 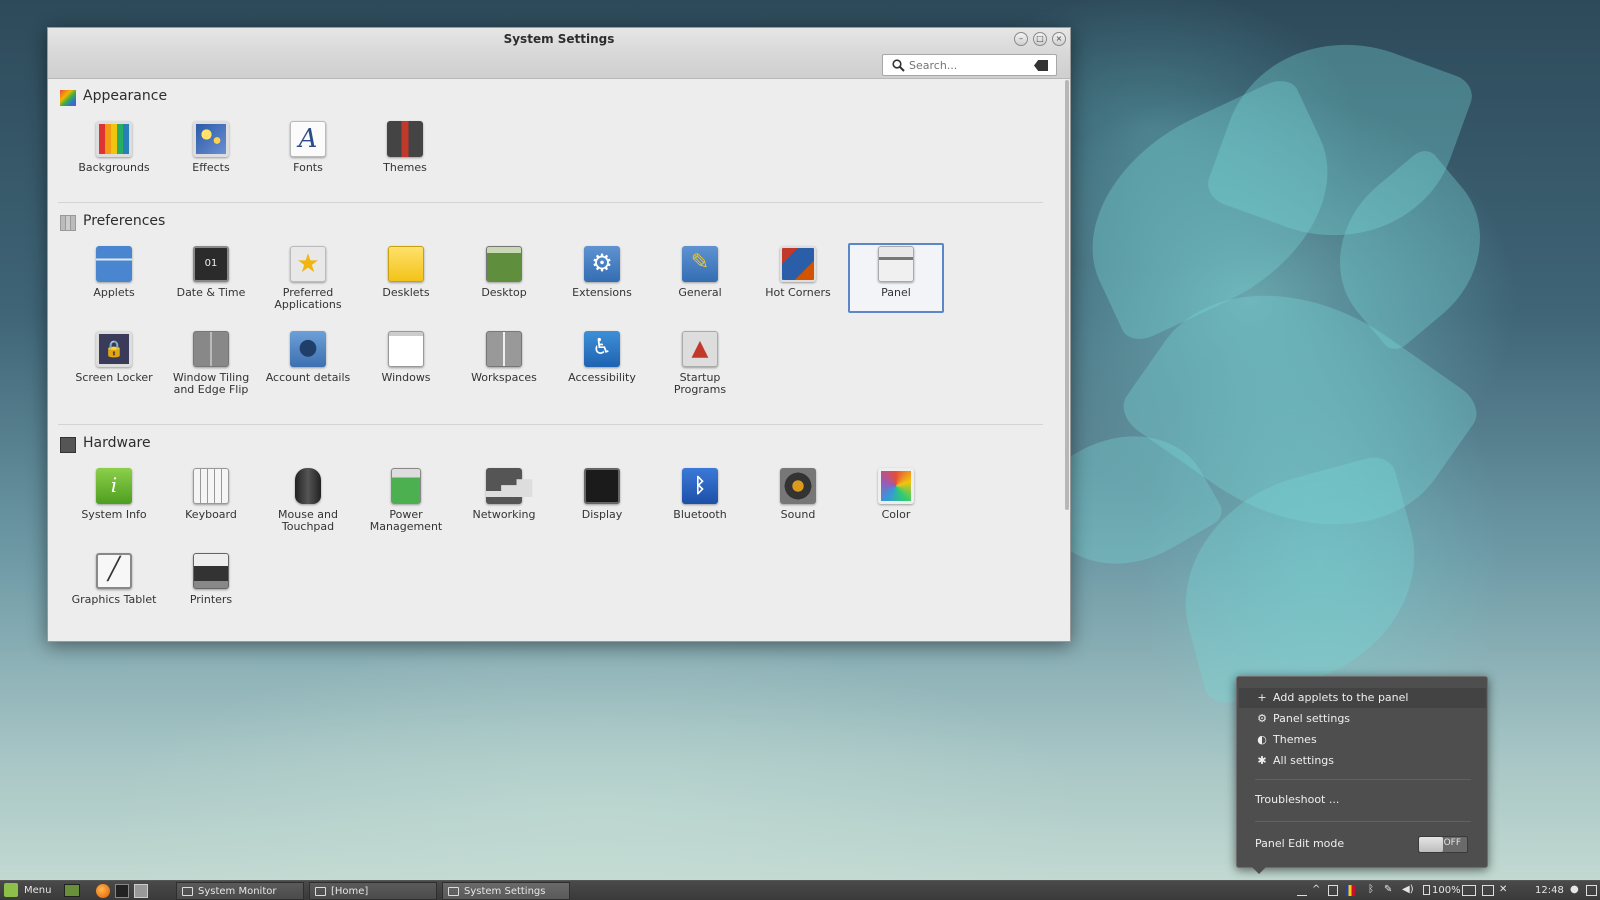 I want to click on keyboard-layout-icon, so click(x=1302, y=890).